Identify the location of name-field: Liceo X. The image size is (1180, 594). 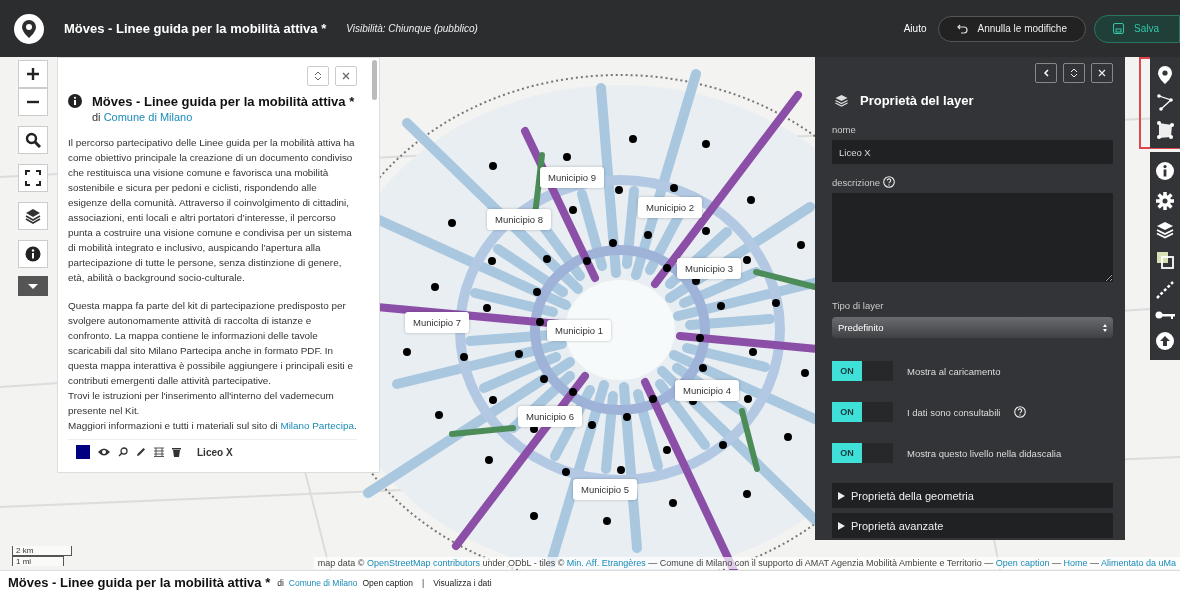
(972, 152).